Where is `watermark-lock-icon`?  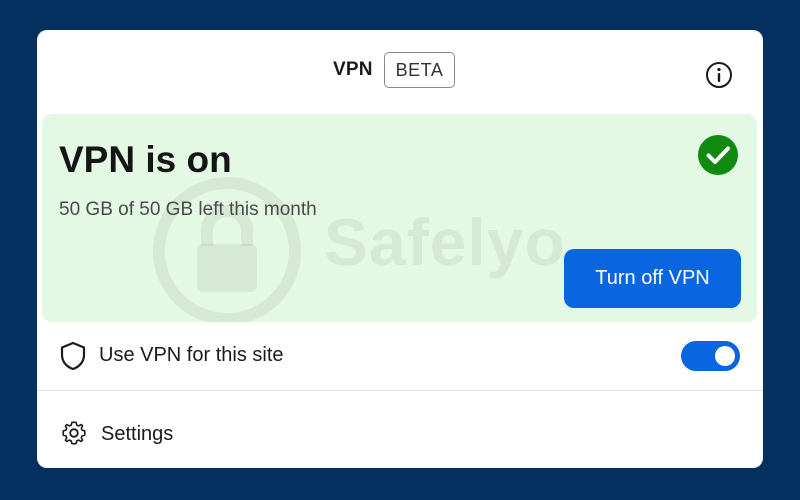 watermark-lock-icon is located at coordinates (227, 249).